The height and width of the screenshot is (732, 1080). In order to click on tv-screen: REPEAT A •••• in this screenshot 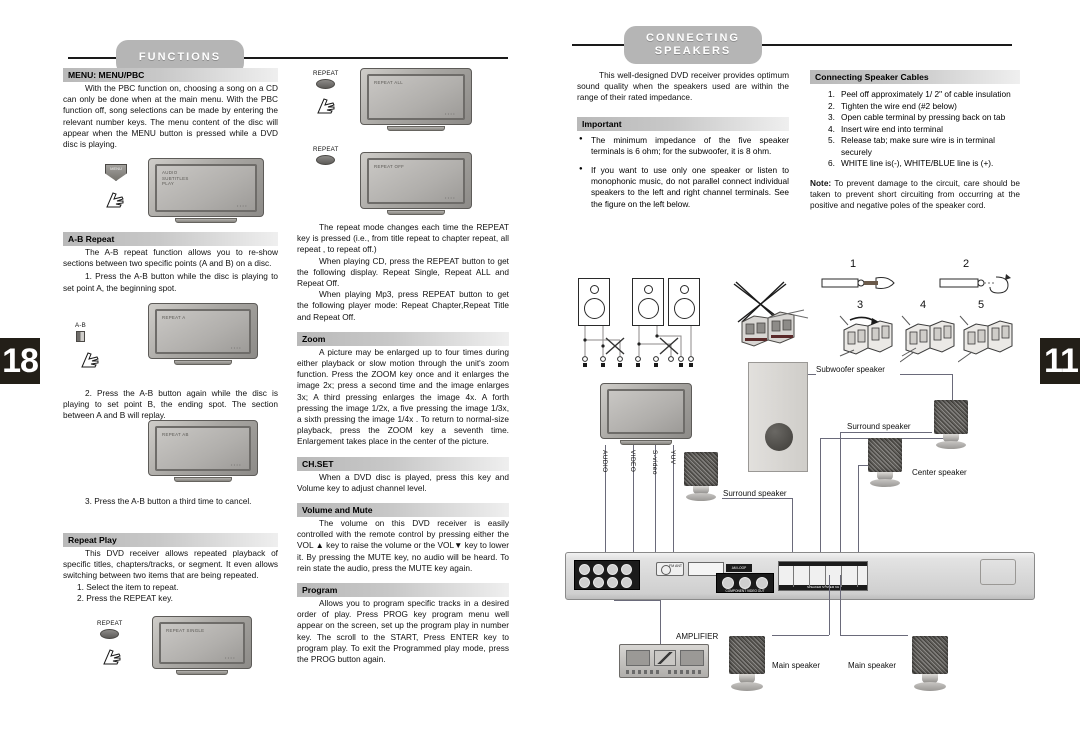, I will do `click(203, 331)`.